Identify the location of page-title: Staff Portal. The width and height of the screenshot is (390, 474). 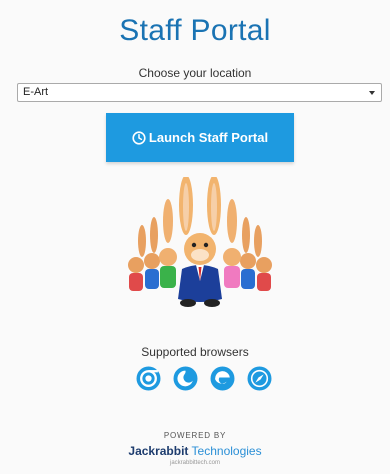
(195, 30).